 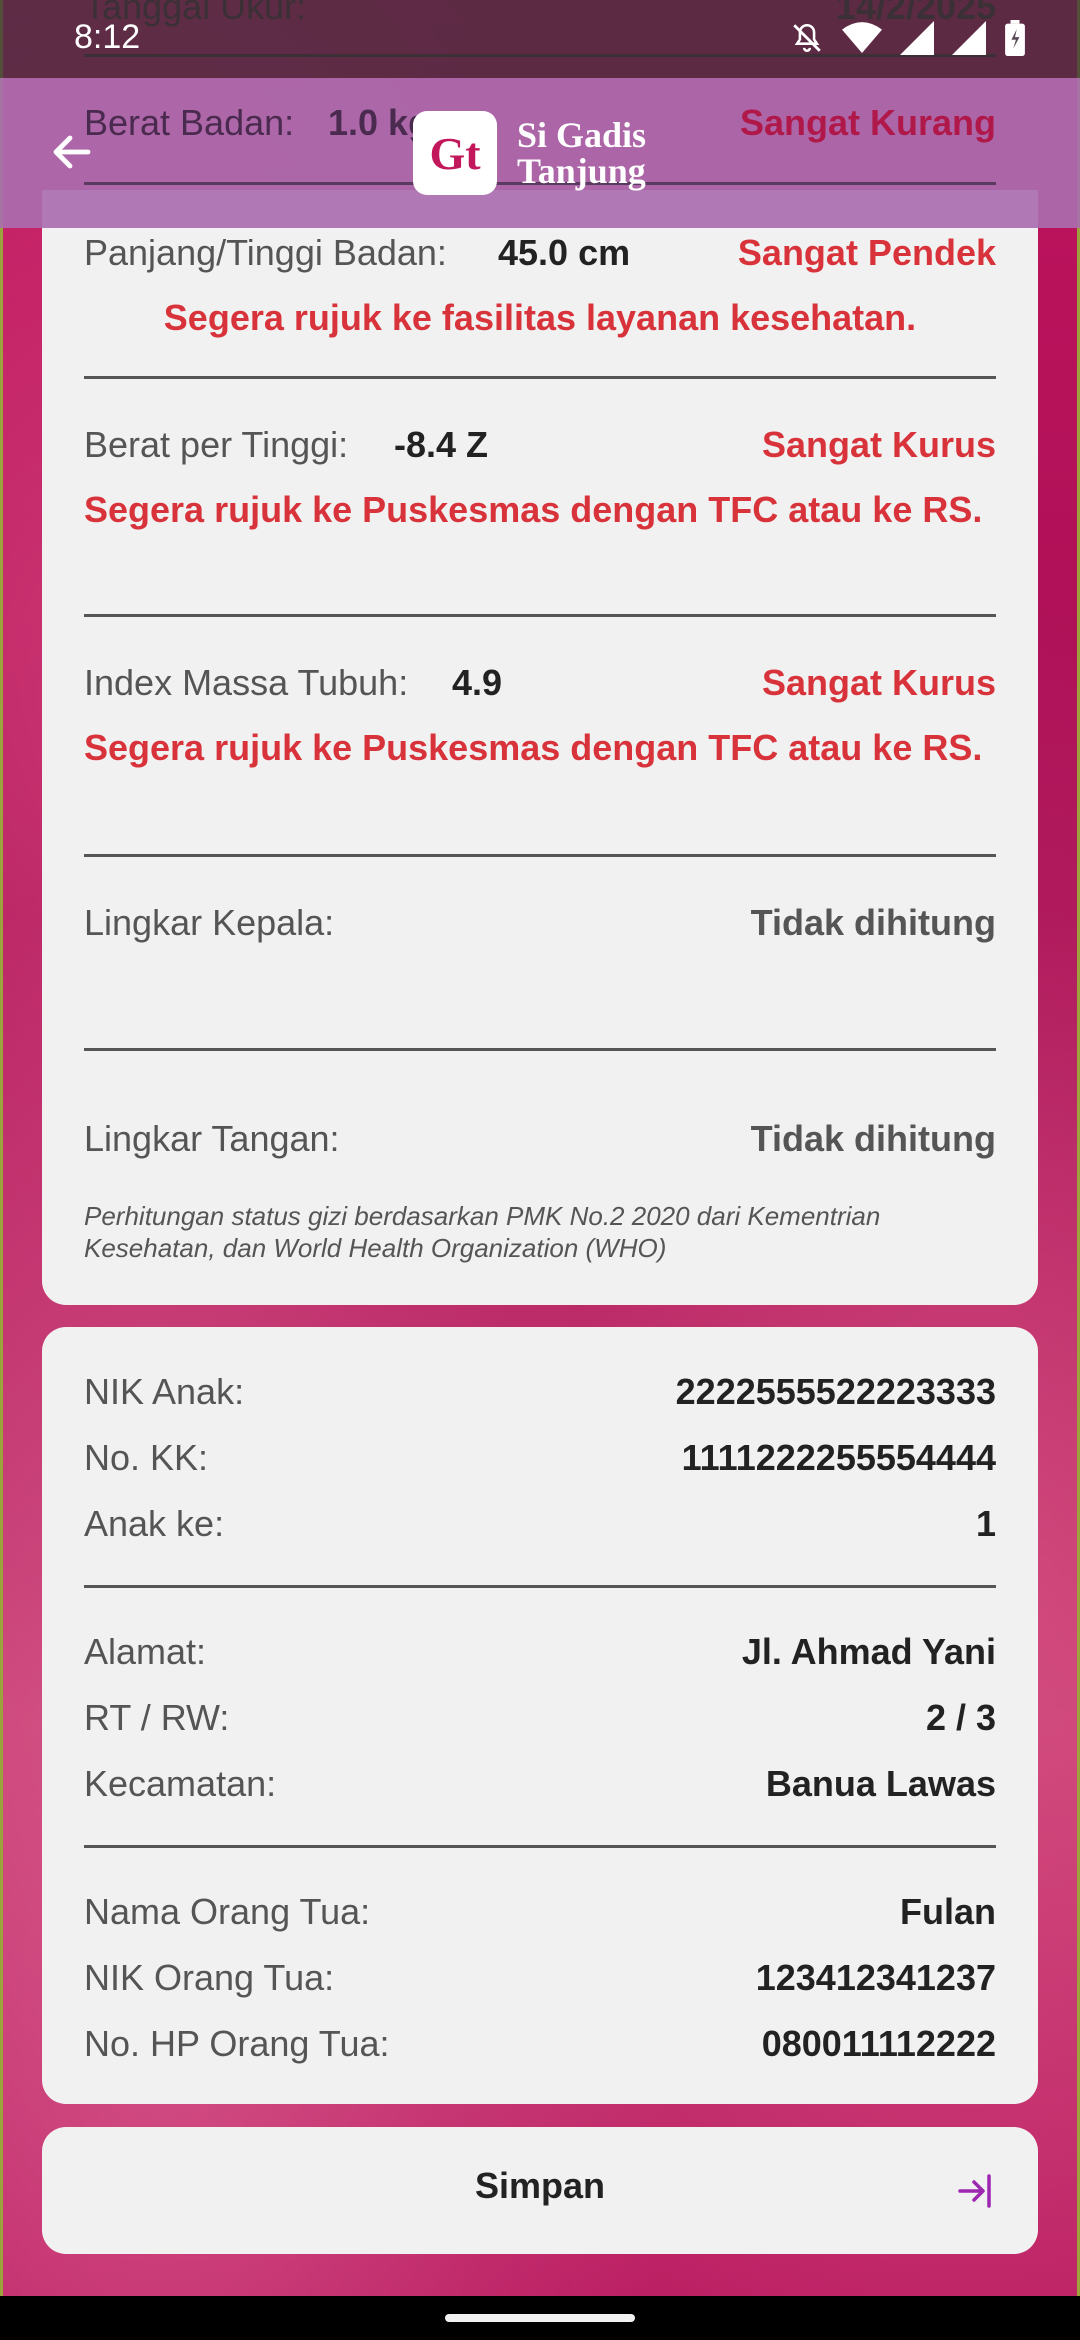 What do you see at coordinates (873, 1138) in the screenshot?
I see `arm-circ-status: Tidak dihitung` at bounding box center [873, 1138].